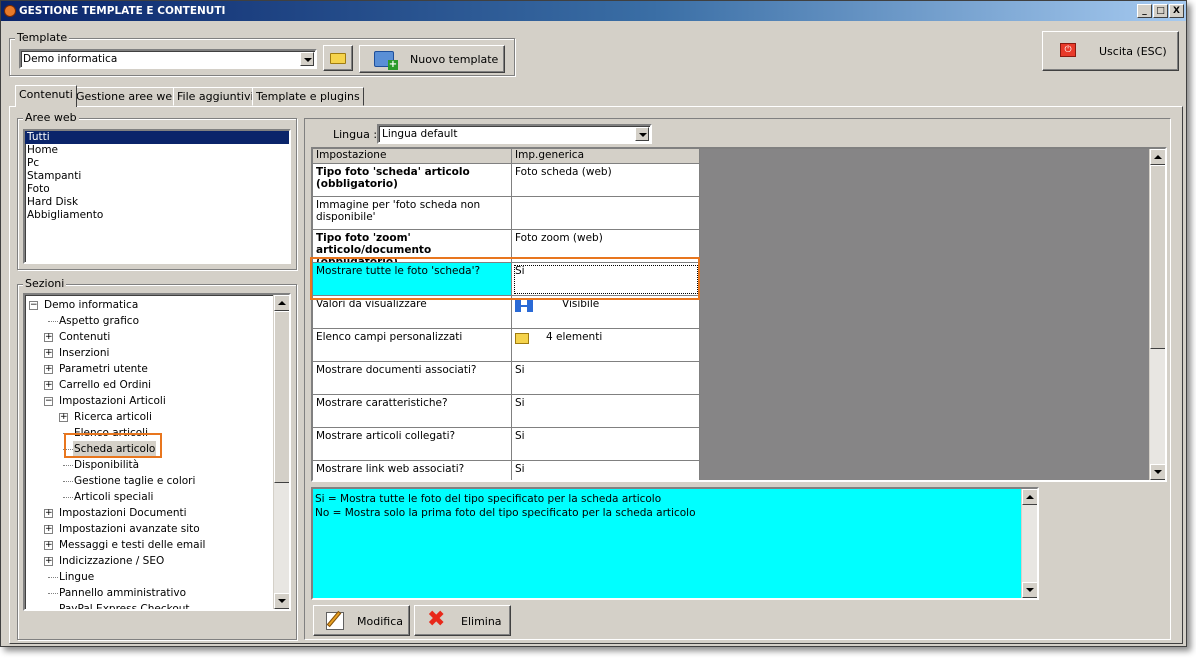 The image size is (1196, 658). I want to click on tab-file-aggiuntivi: File aggiuntivi, so click(215, 96).